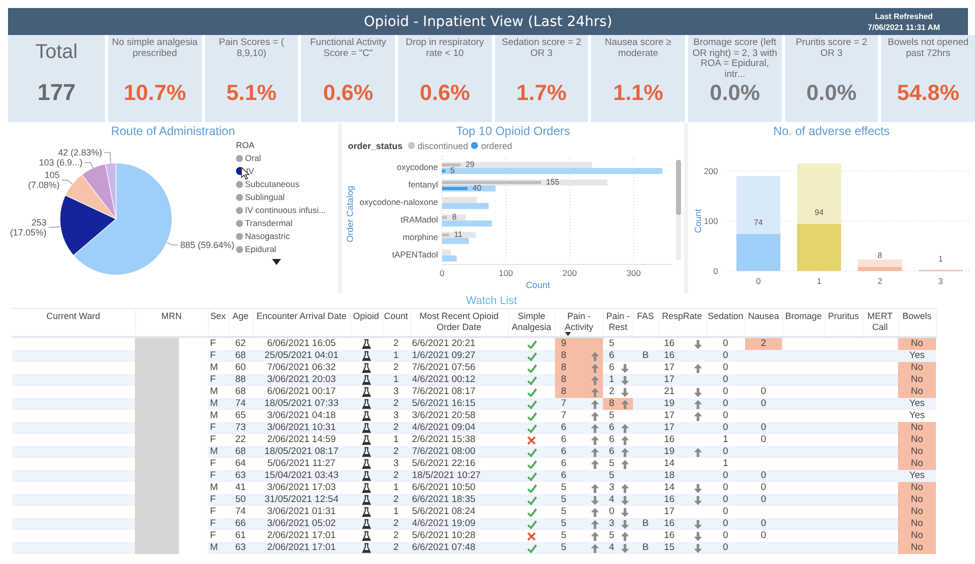  What do you see at coordinates (917, 476) in the screenshot?
I see `table-cell: Yes` at bounding box center [917, 476].